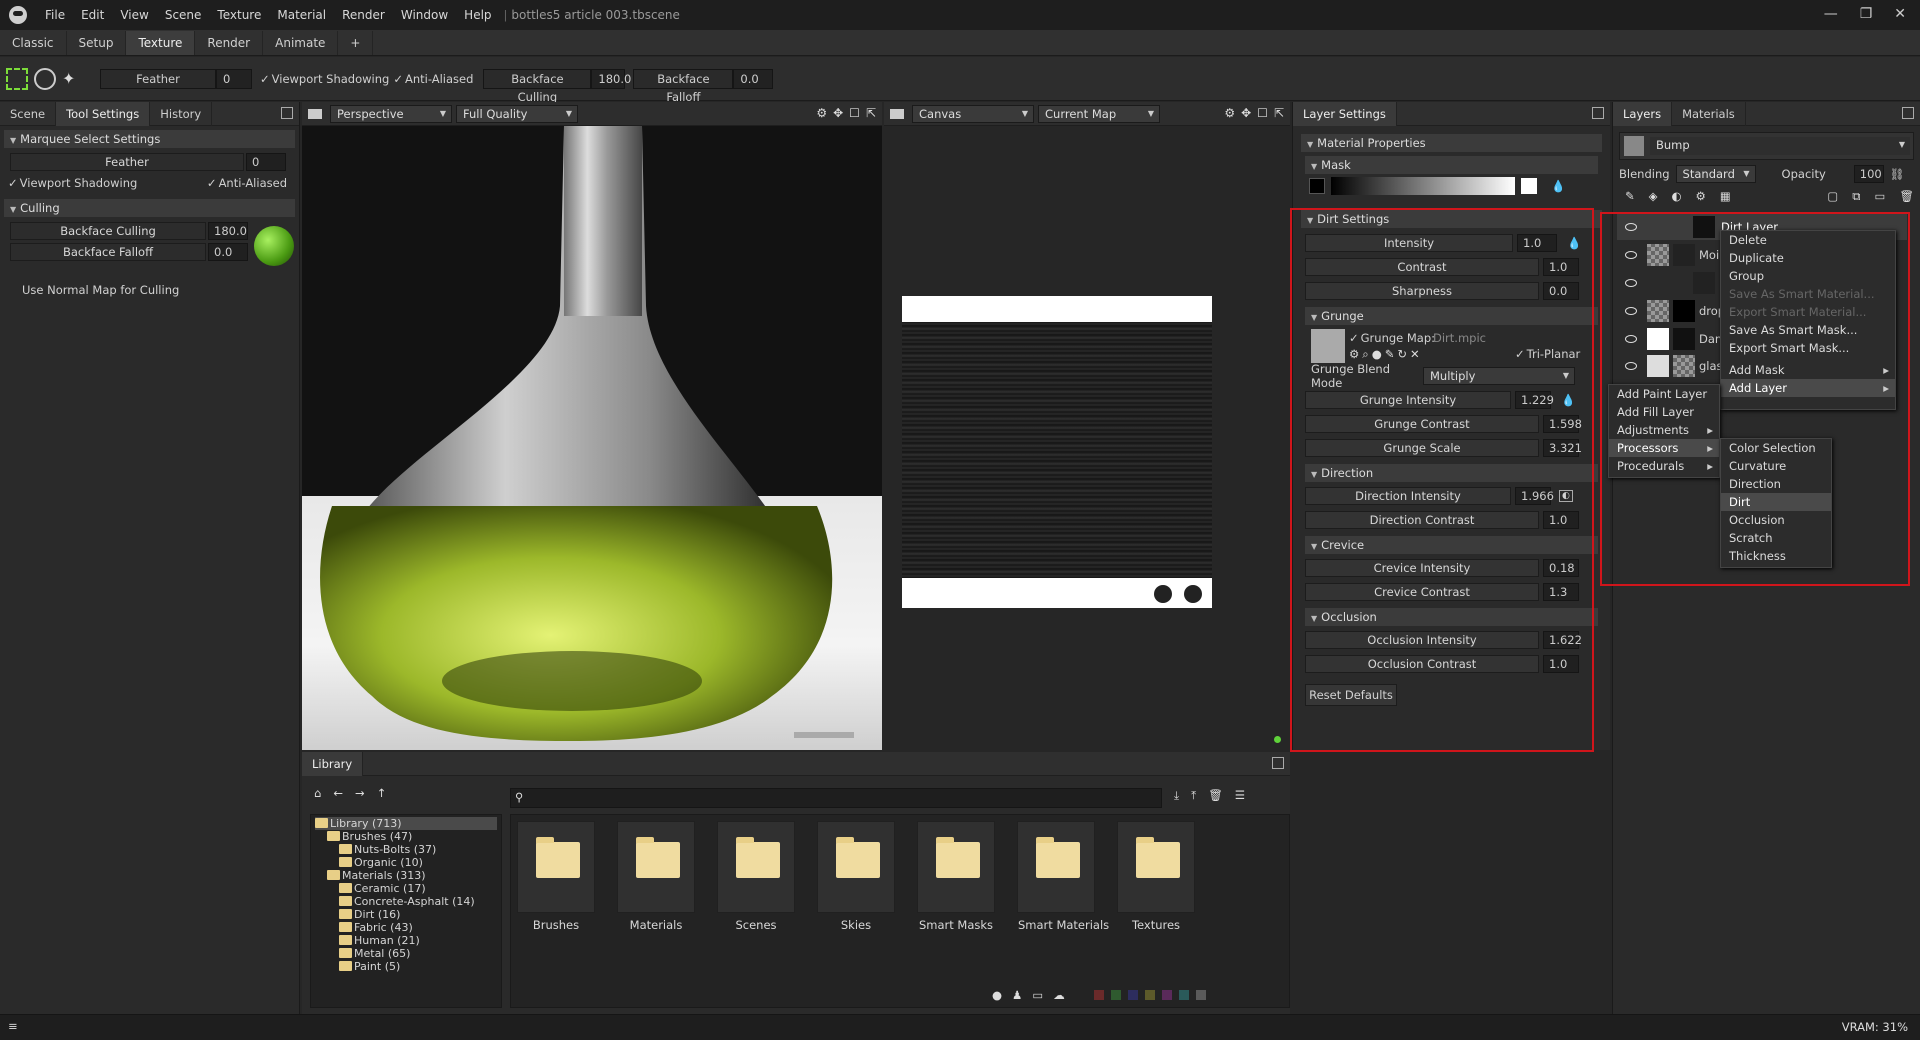 This screenshot has height=1040, width=1920. I want to click on direction-header: Direction, so click(1451, 473).